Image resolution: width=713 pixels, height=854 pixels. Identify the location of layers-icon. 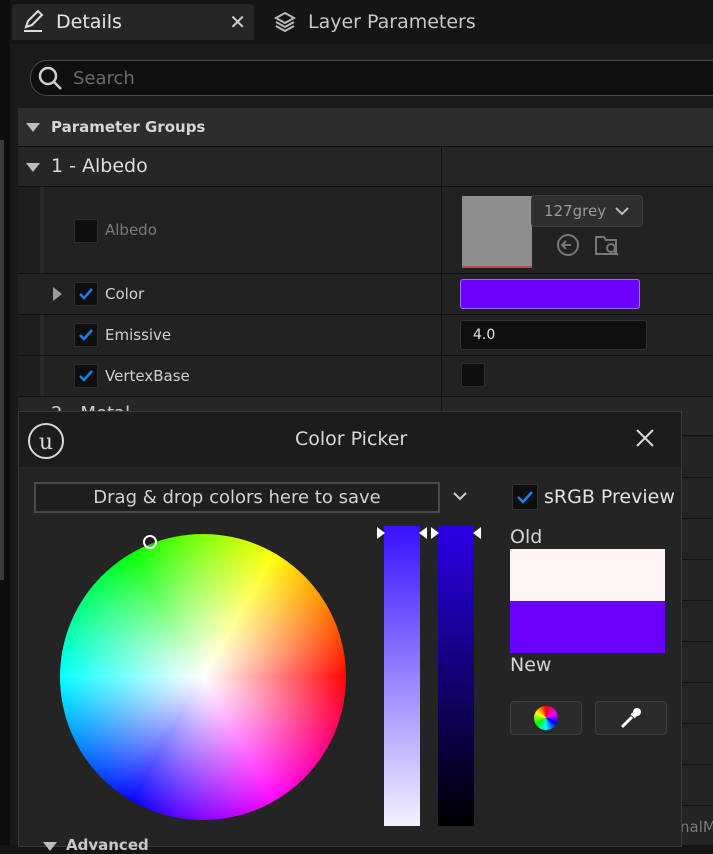
(285, 22).